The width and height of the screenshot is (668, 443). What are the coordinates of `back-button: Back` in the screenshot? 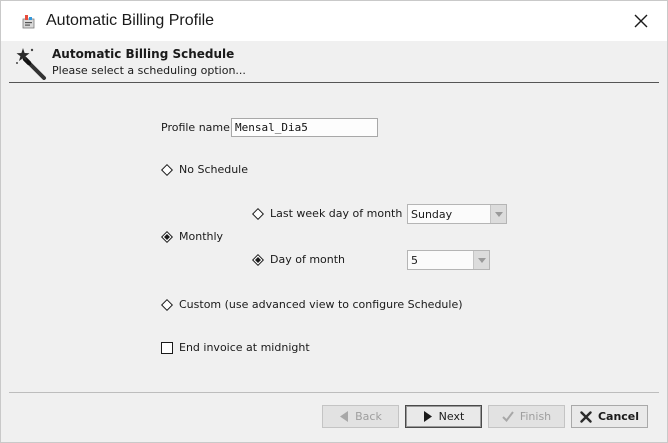 It's located at (360, 416).